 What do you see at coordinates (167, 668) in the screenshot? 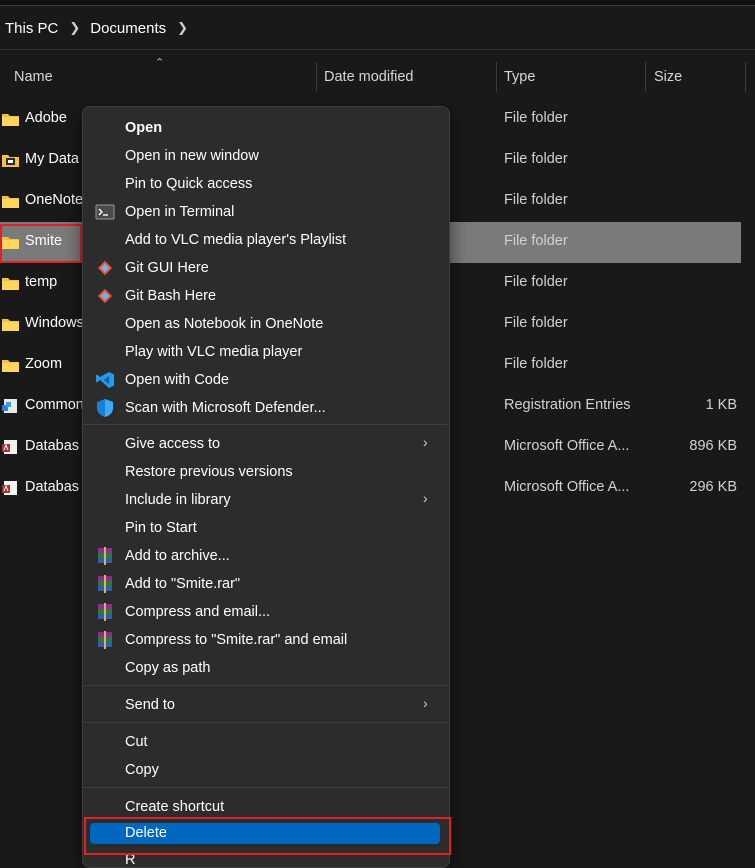
I see `menu-item-copy-path: Copy as path` at bounding box center [167, 668].